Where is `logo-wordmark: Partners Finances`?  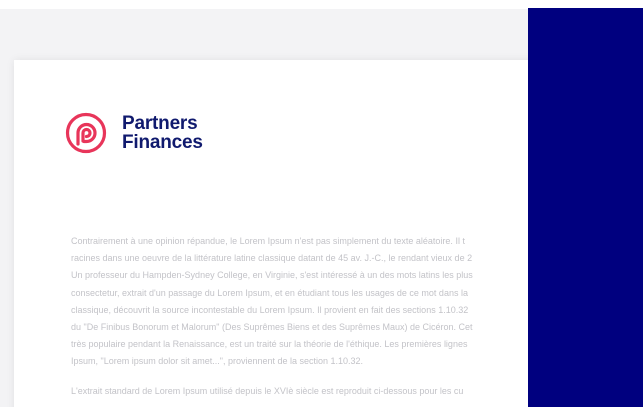 logo-wordmark: Partners Finances is located at coordinates (162, 133).